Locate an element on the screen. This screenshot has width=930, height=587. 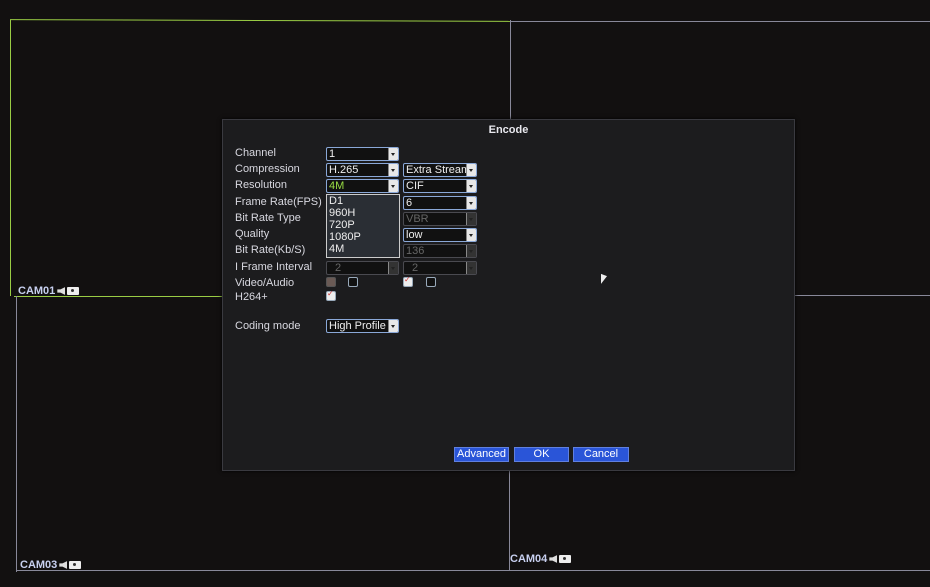
label-iframe-interval: I Frame Interval is located at coordinates (274, 267).